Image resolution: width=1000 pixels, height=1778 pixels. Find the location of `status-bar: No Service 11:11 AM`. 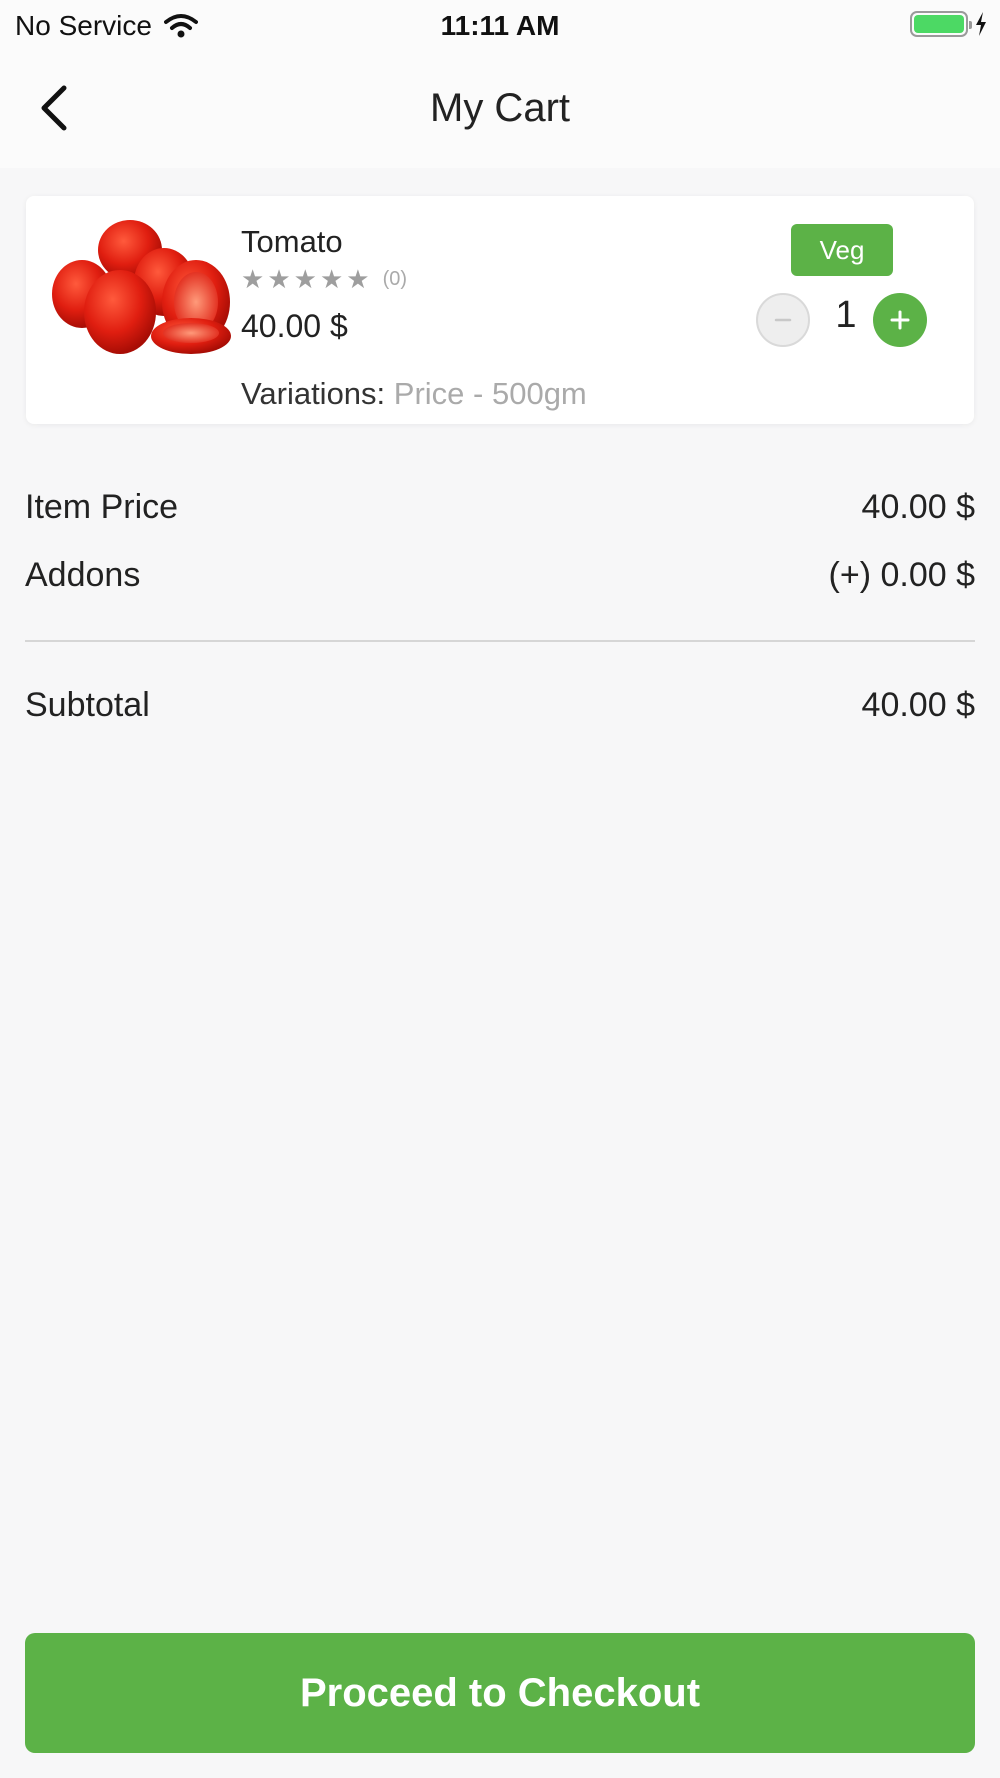

status-bar: No Service 11:11 AM is located at coordinates (500, 26).